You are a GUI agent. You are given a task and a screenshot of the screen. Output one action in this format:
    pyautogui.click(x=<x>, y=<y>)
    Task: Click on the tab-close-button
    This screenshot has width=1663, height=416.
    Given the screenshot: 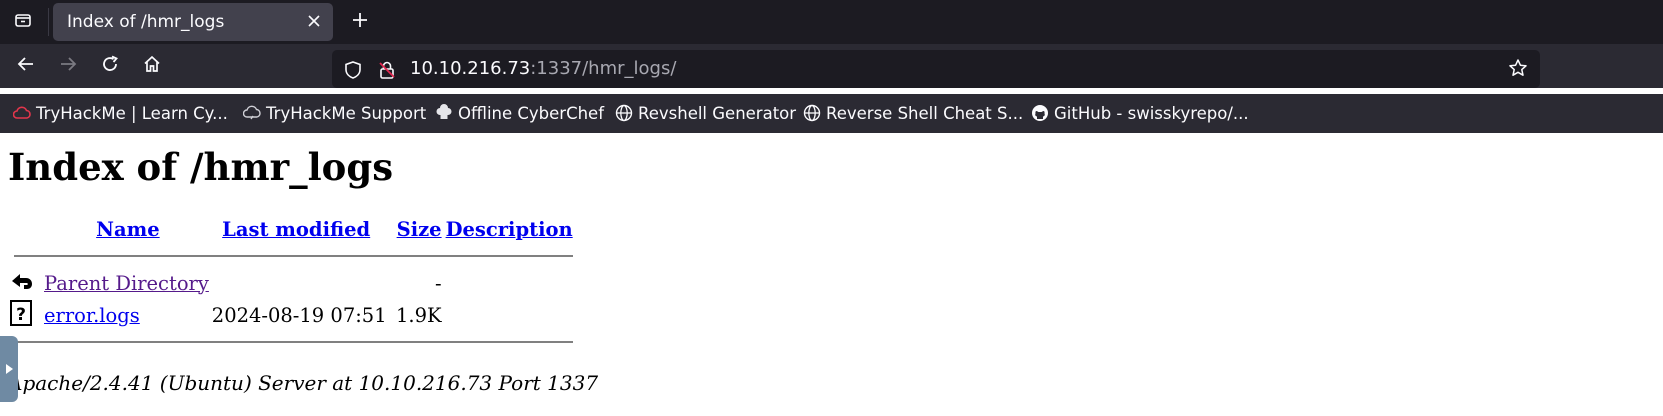 What is the action you would take?
    pyautogui.click(x=314, y=22)
    